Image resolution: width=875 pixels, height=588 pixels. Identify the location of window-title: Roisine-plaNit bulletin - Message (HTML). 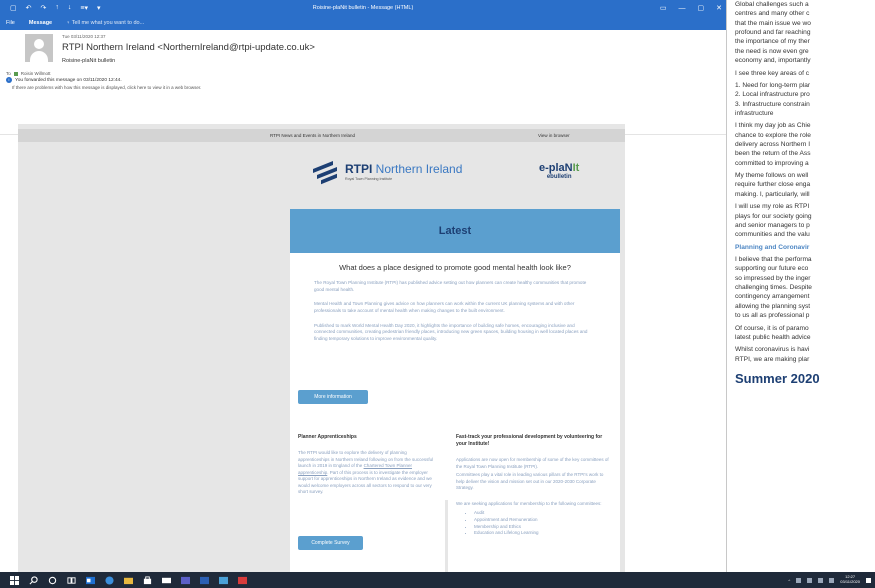
(363, 8).